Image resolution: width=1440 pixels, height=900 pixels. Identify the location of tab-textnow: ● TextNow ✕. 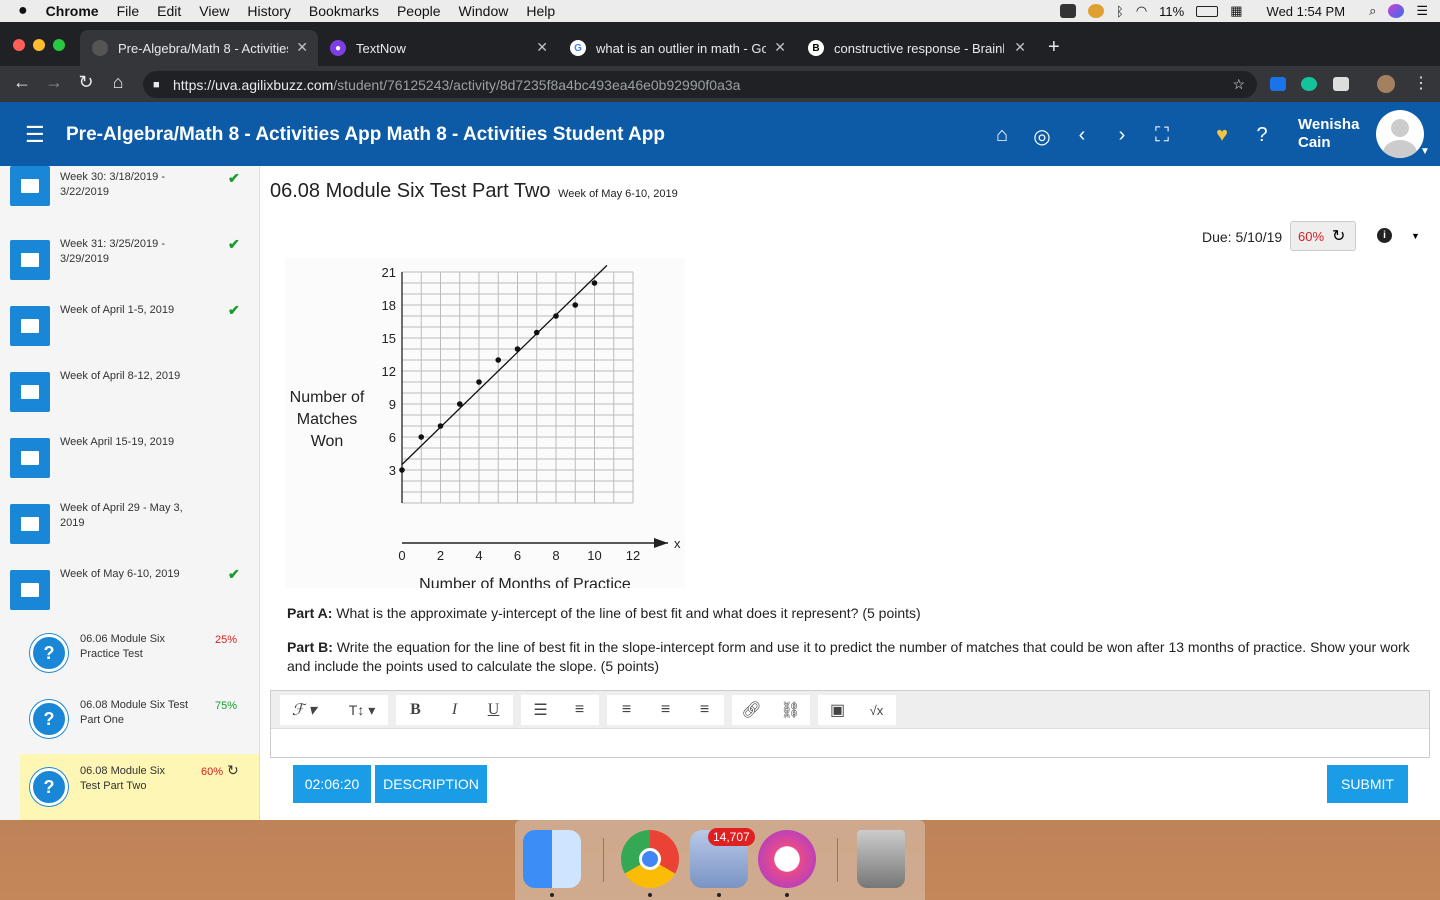
(438, 48).